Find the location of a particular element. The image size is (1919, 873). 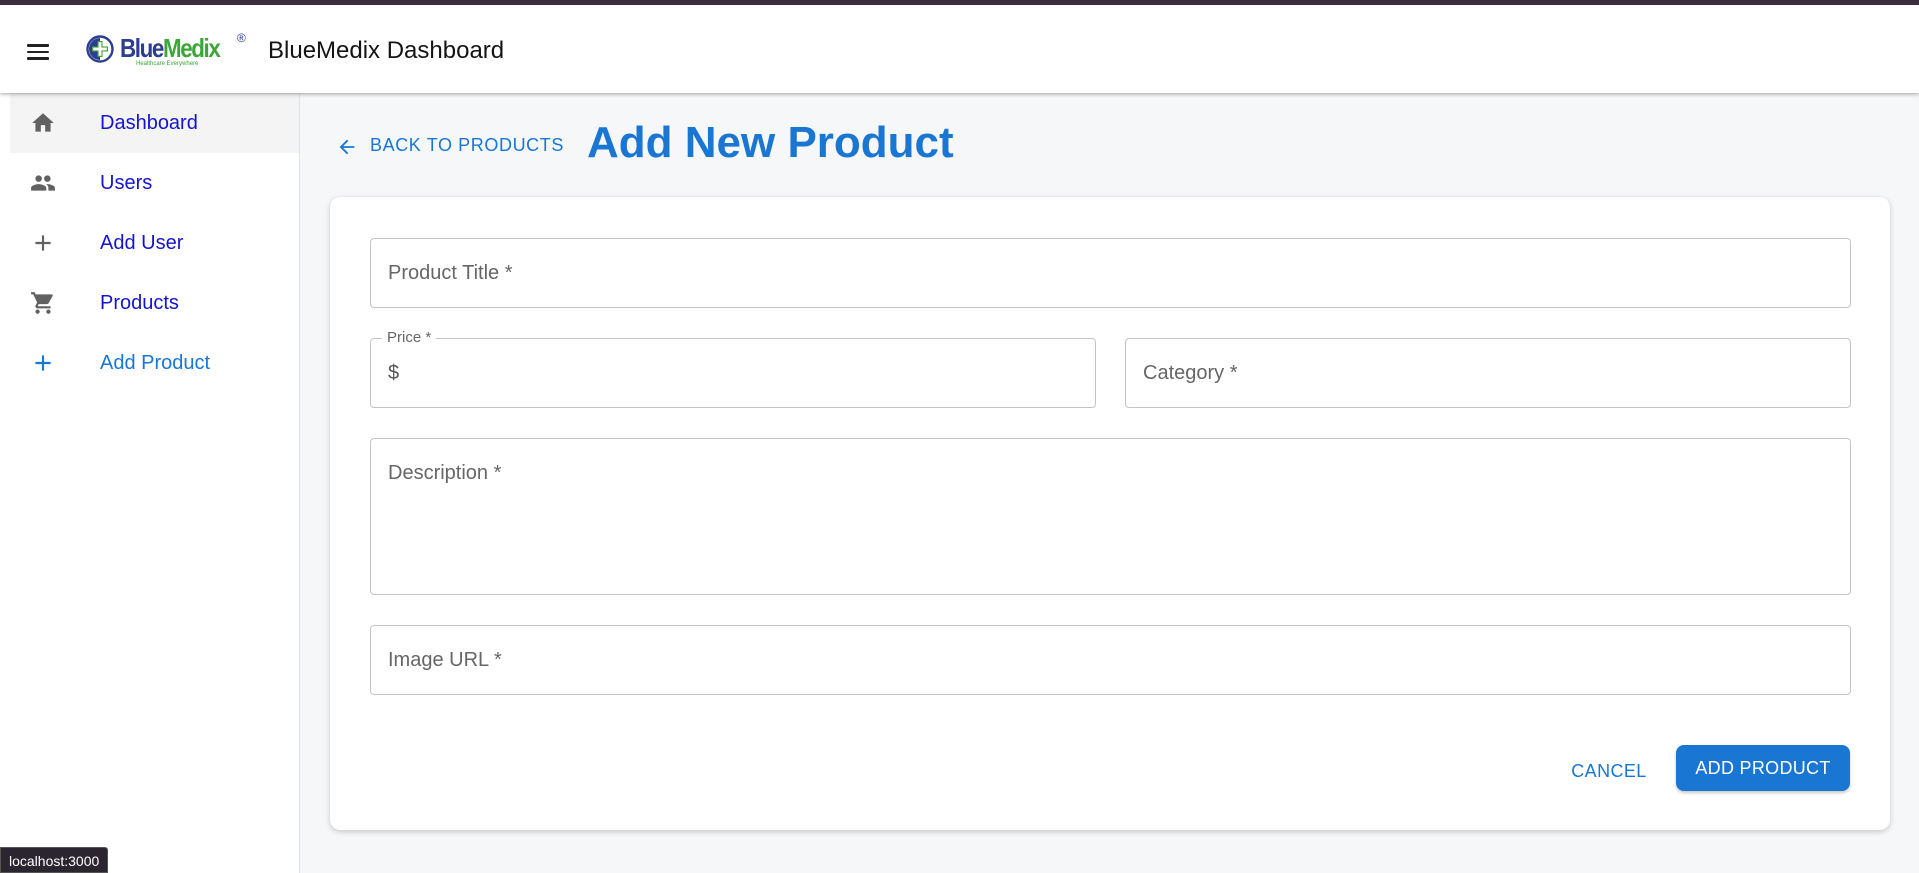

currency-adornment: $ is located at coordinates (394, 373).